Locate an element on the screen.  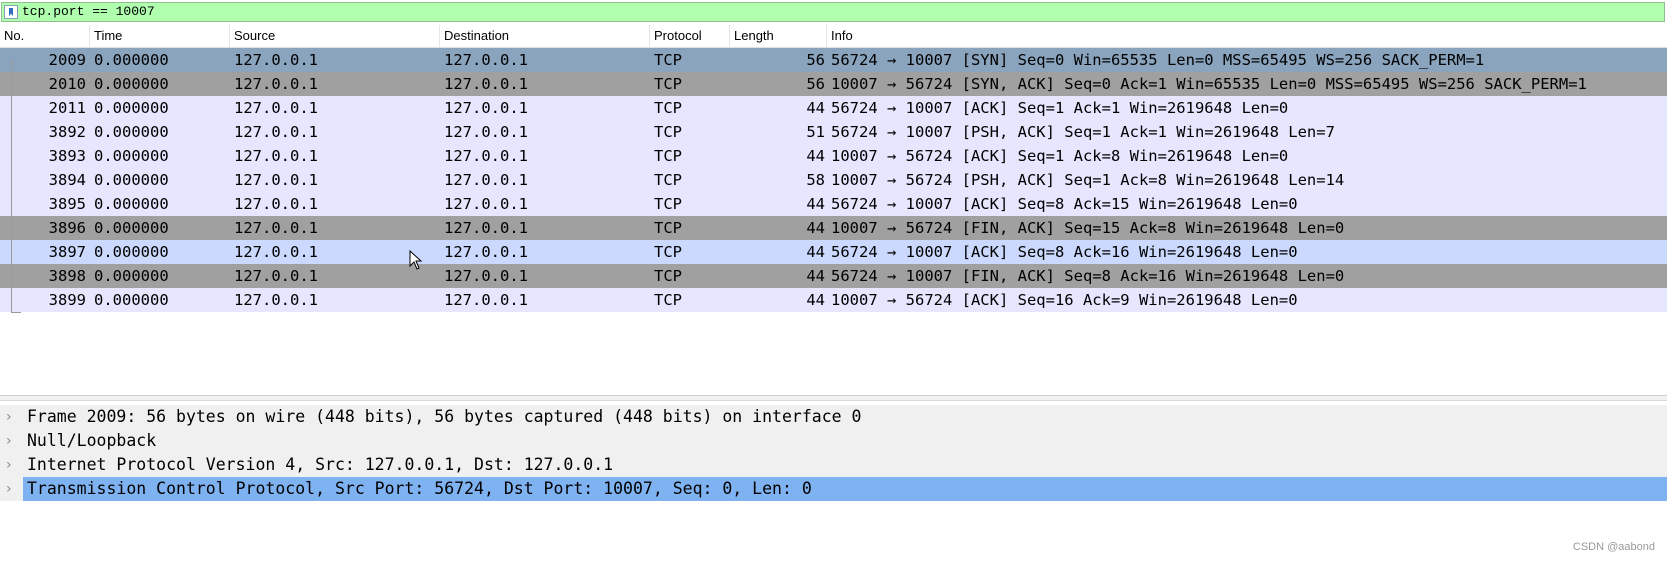
column-header-length: Length is located at coordinates (778, 36).